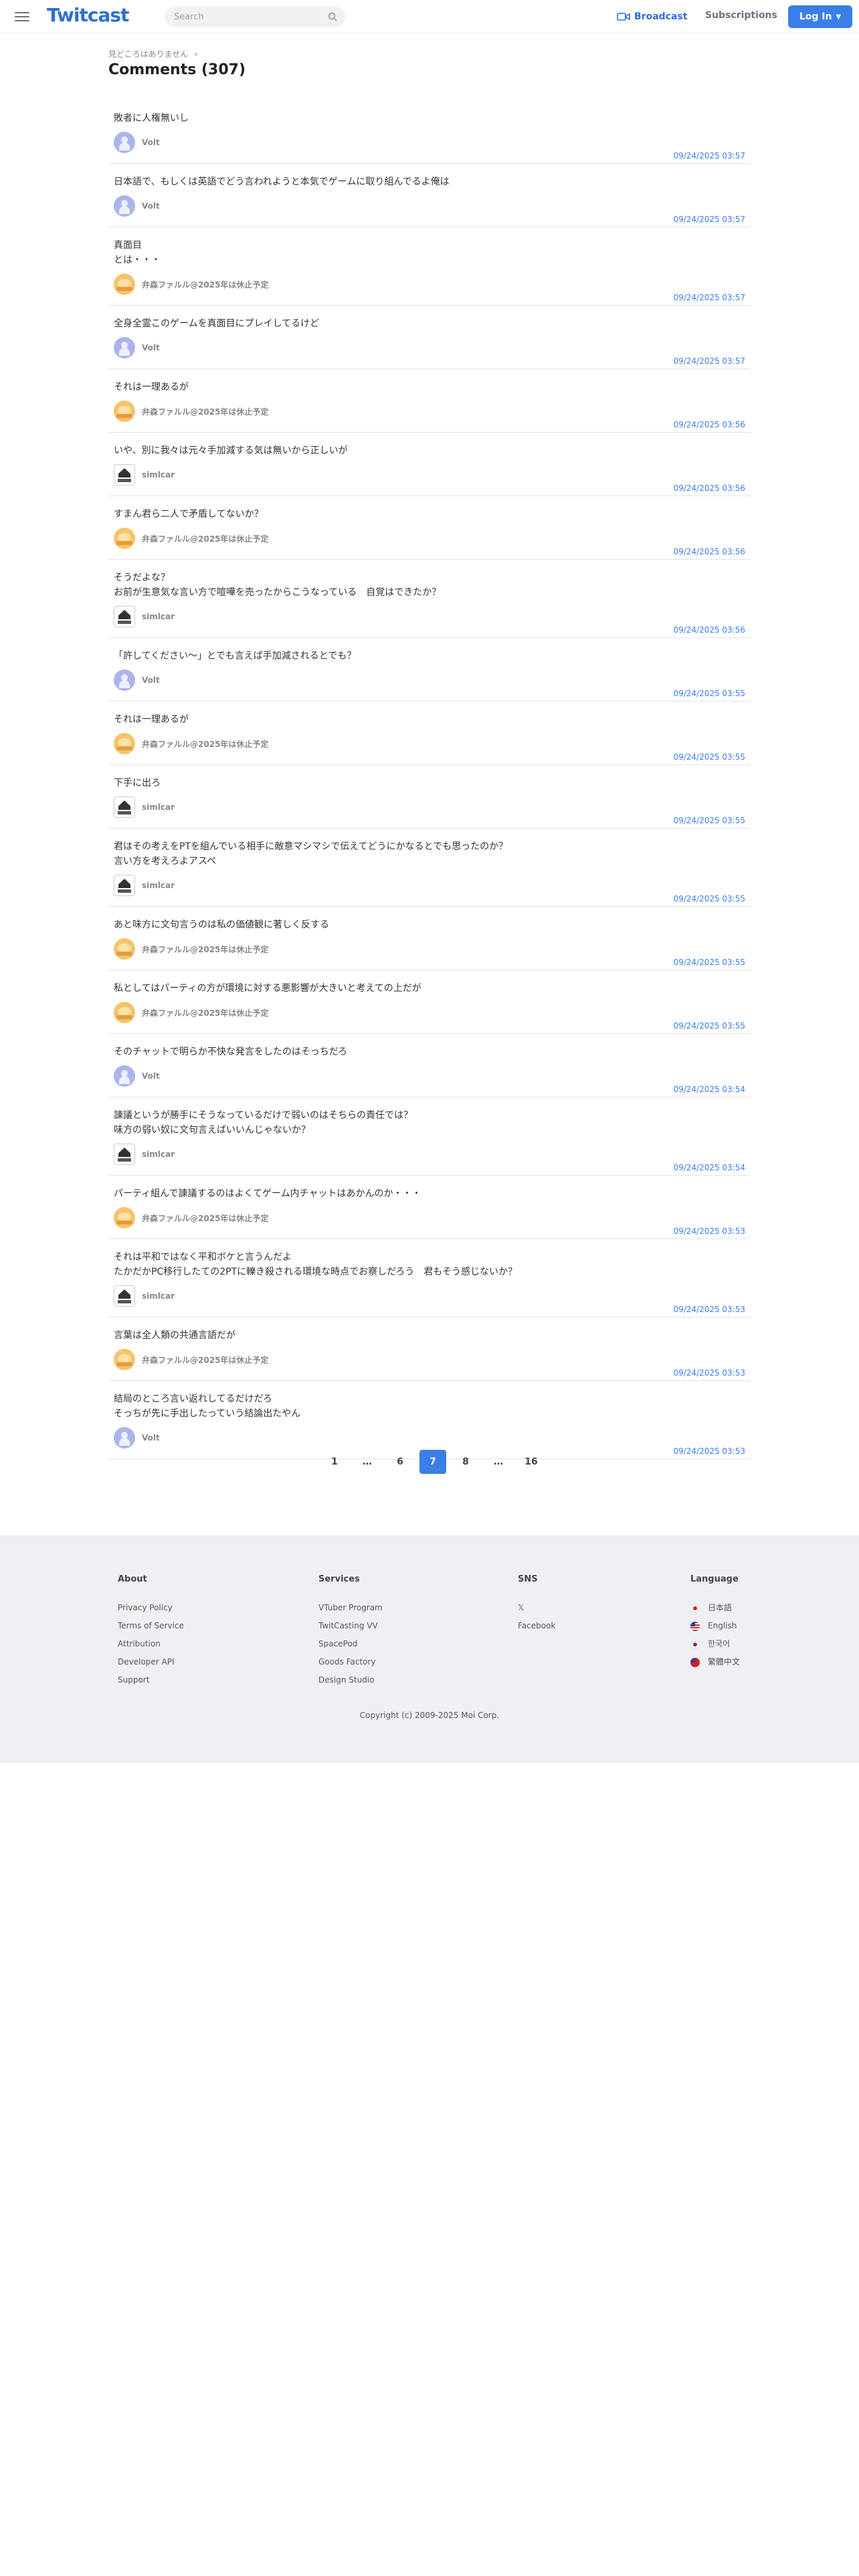 The height and width of the screenshot is (2576, 859). I want to click on footer-link: Design Studio, so click(351, 1680).